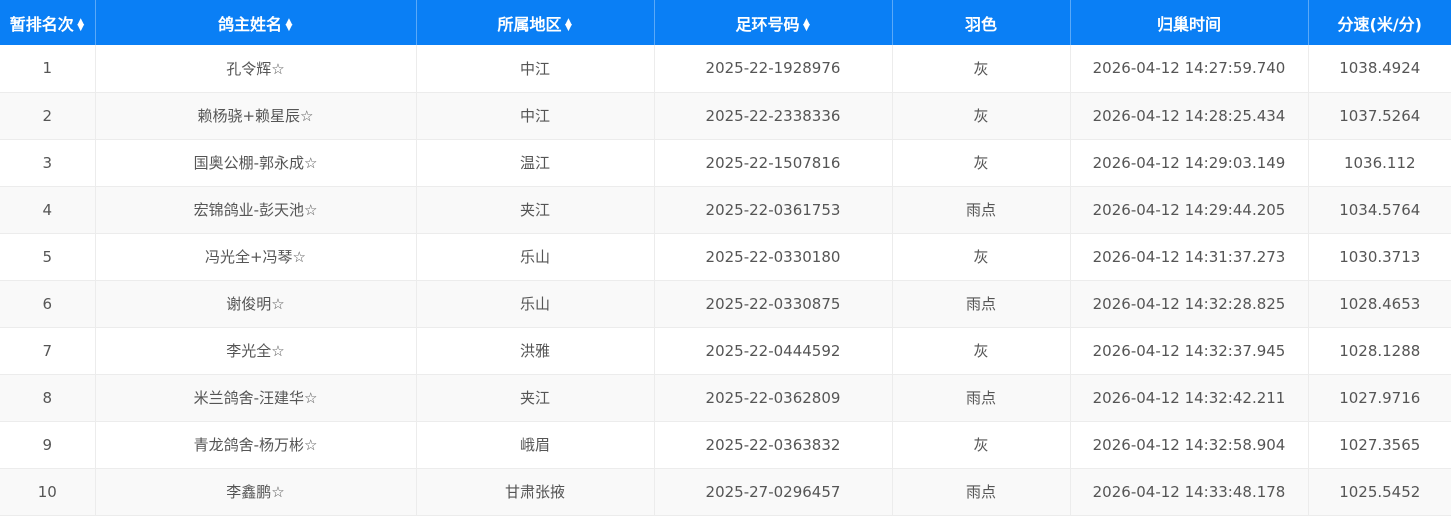 The height and width of the screenshot is (519, 1451). What do you see at coordinates (1189, 116) in the screenshot?
I see `cell-time: 2026-04-12 14:28:25.434` at bounding box center [1189, 116].